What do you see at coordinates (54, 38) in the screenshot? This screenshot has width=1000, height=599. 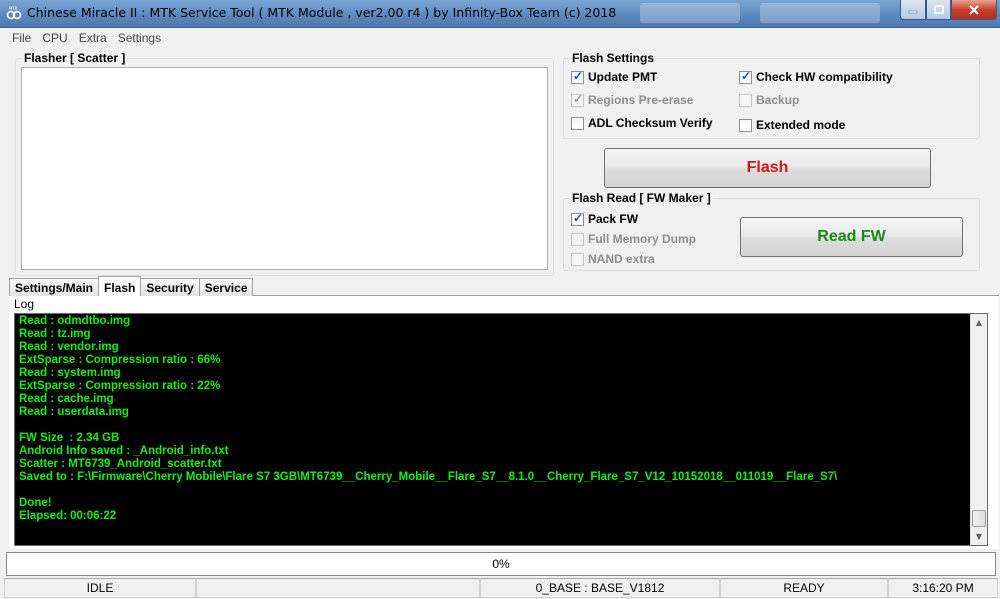 I see `menu-cpu: CPU` at bounding box center [54, 38].